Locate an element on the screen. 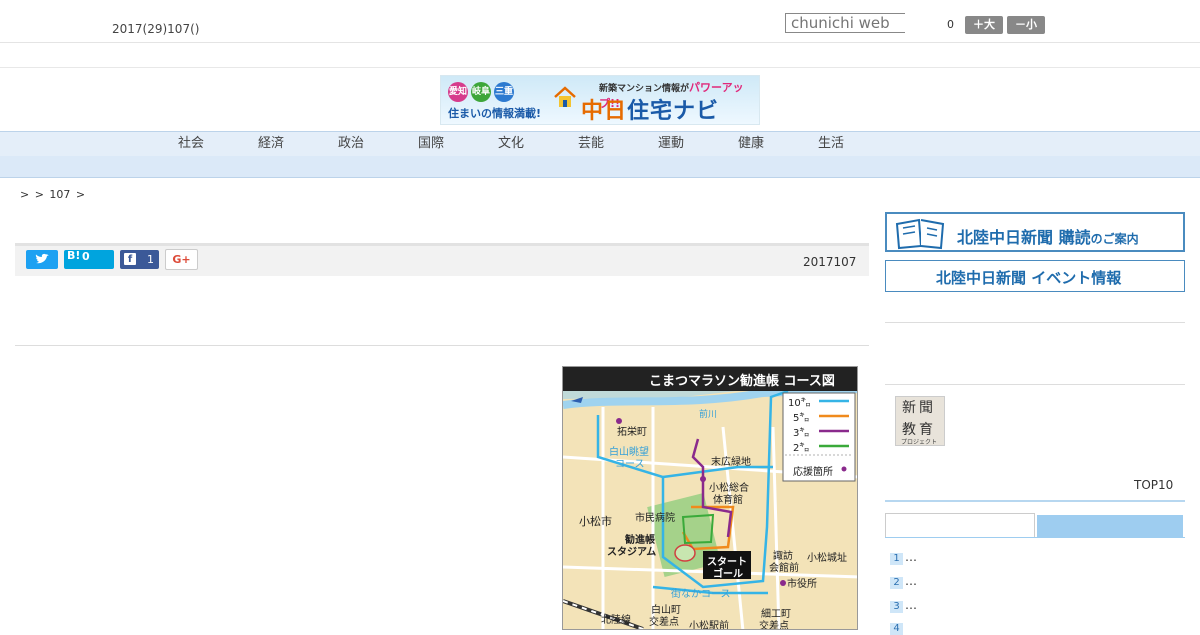 The height and width of the screenshot is (635, 1200). edu-text-b: 教育 is located at coordinates (919, 430).